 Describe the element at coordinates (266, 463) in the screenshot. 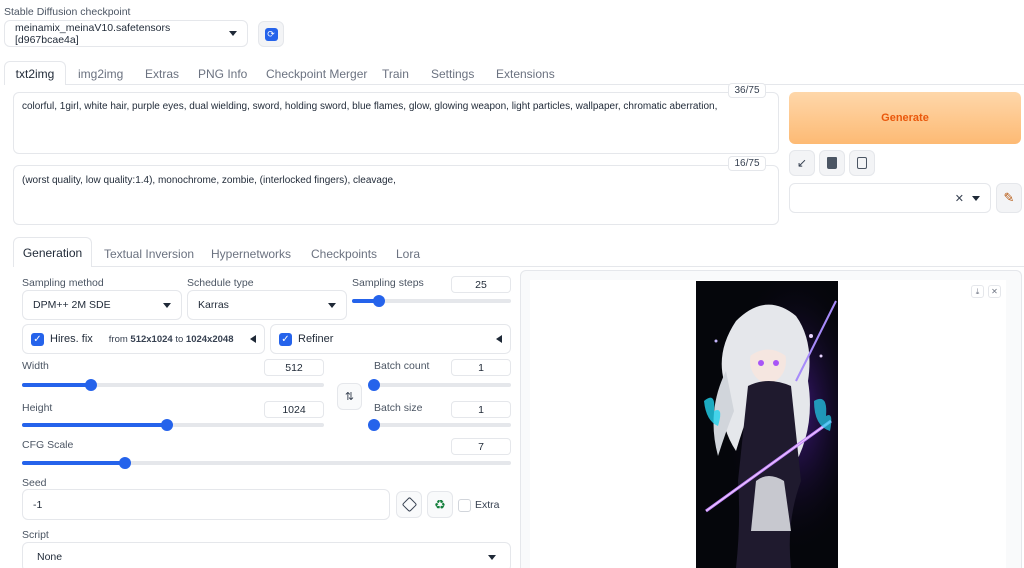

I see `cfg-scale-slider` at that location.